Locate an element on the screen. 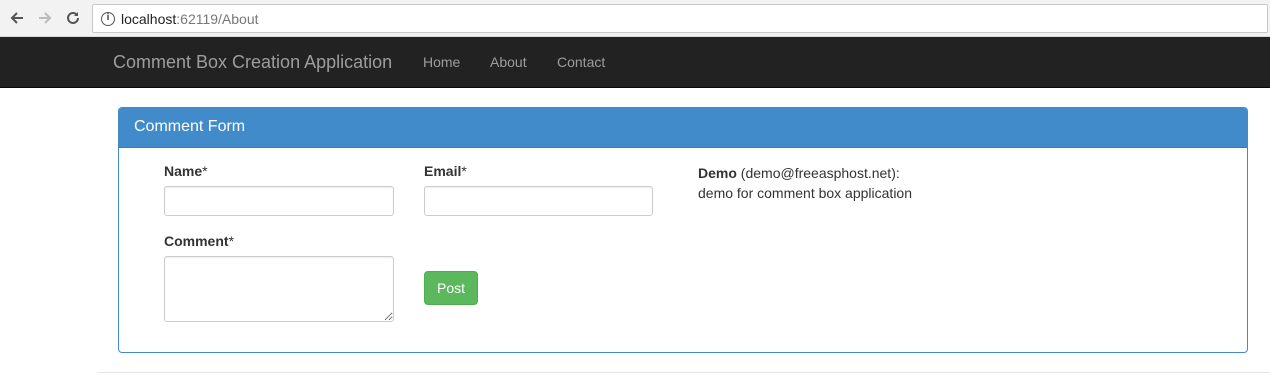 This screenshot has width=1270, height=374. forward-arrow-icon is located at coordinates (45, 18).